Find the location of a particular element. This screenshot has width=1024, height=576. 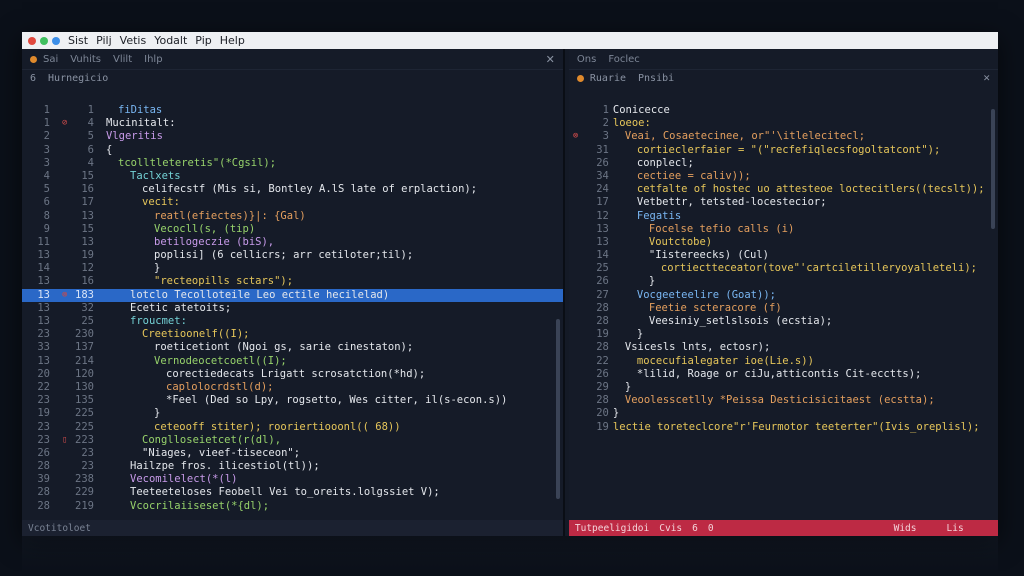

line-number-secondary: 15 is located at coordinates (87, 175).